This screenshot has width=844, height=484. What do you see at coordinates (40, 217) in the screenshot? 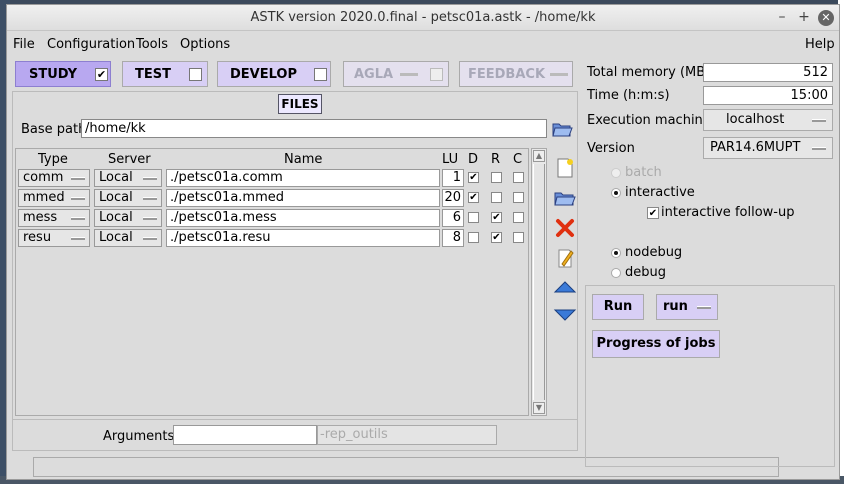
I see `file-type-value: mess` at bounding box center [40, 217].